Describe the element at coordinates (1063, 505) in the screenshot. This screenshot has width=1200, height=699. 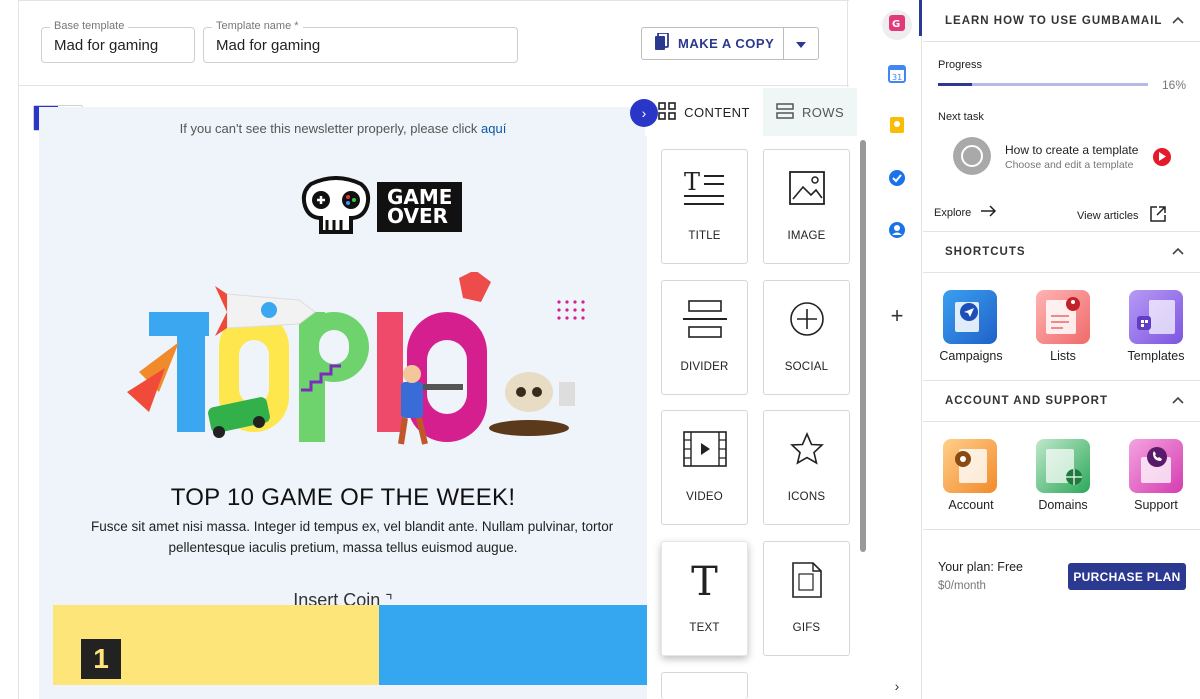
I see `domains-label: Domains` at that location.